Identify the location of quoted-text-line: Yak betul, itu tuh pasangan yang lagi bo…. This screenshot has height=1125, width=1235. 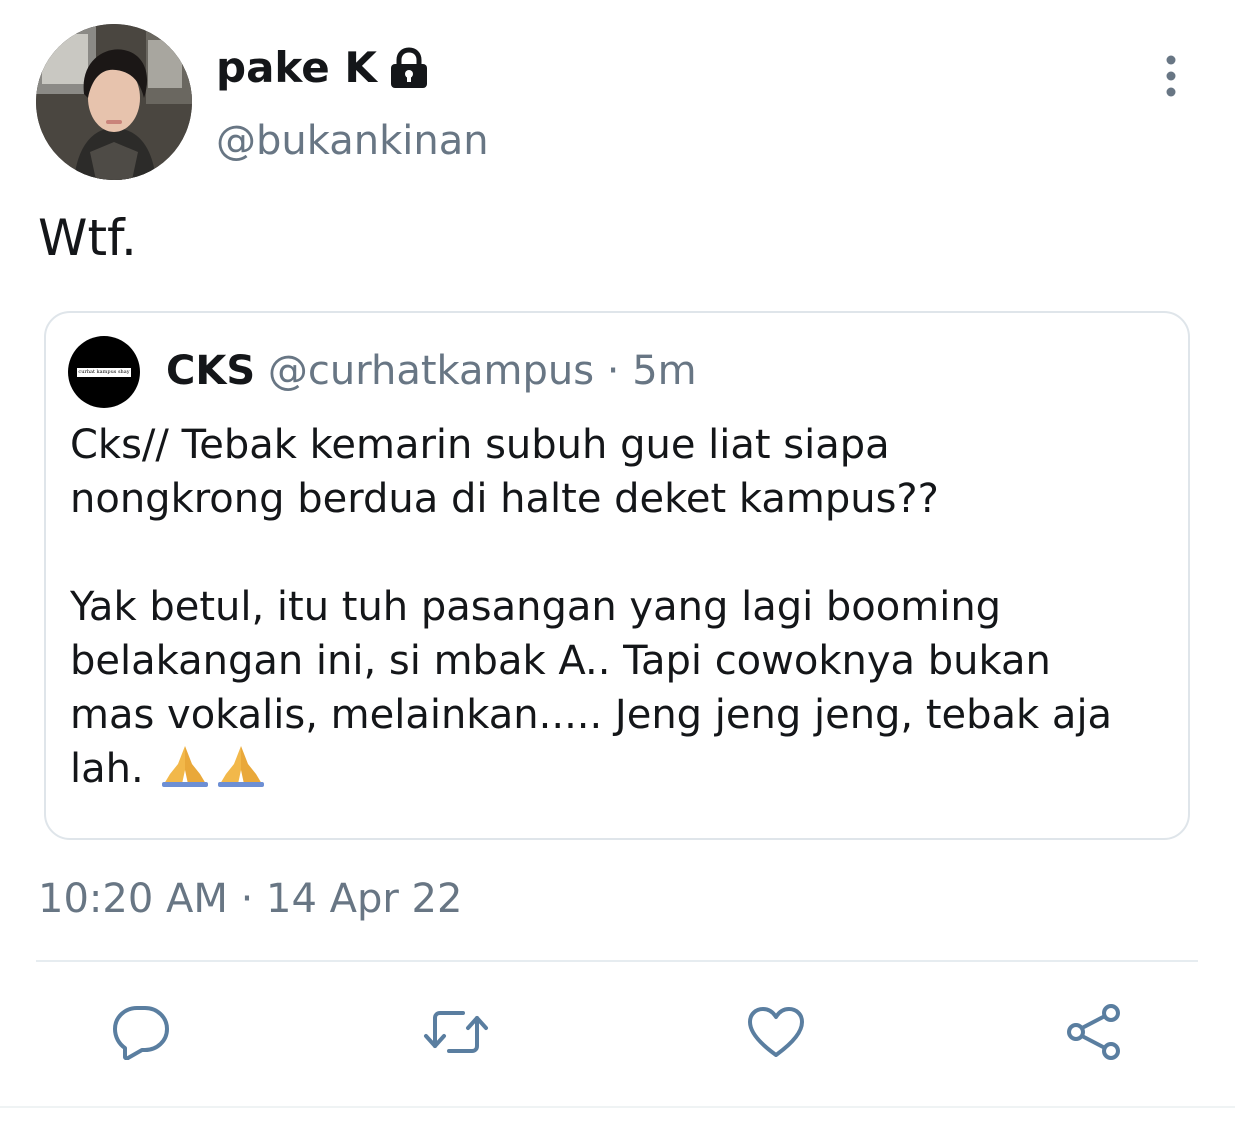
(536, 607).